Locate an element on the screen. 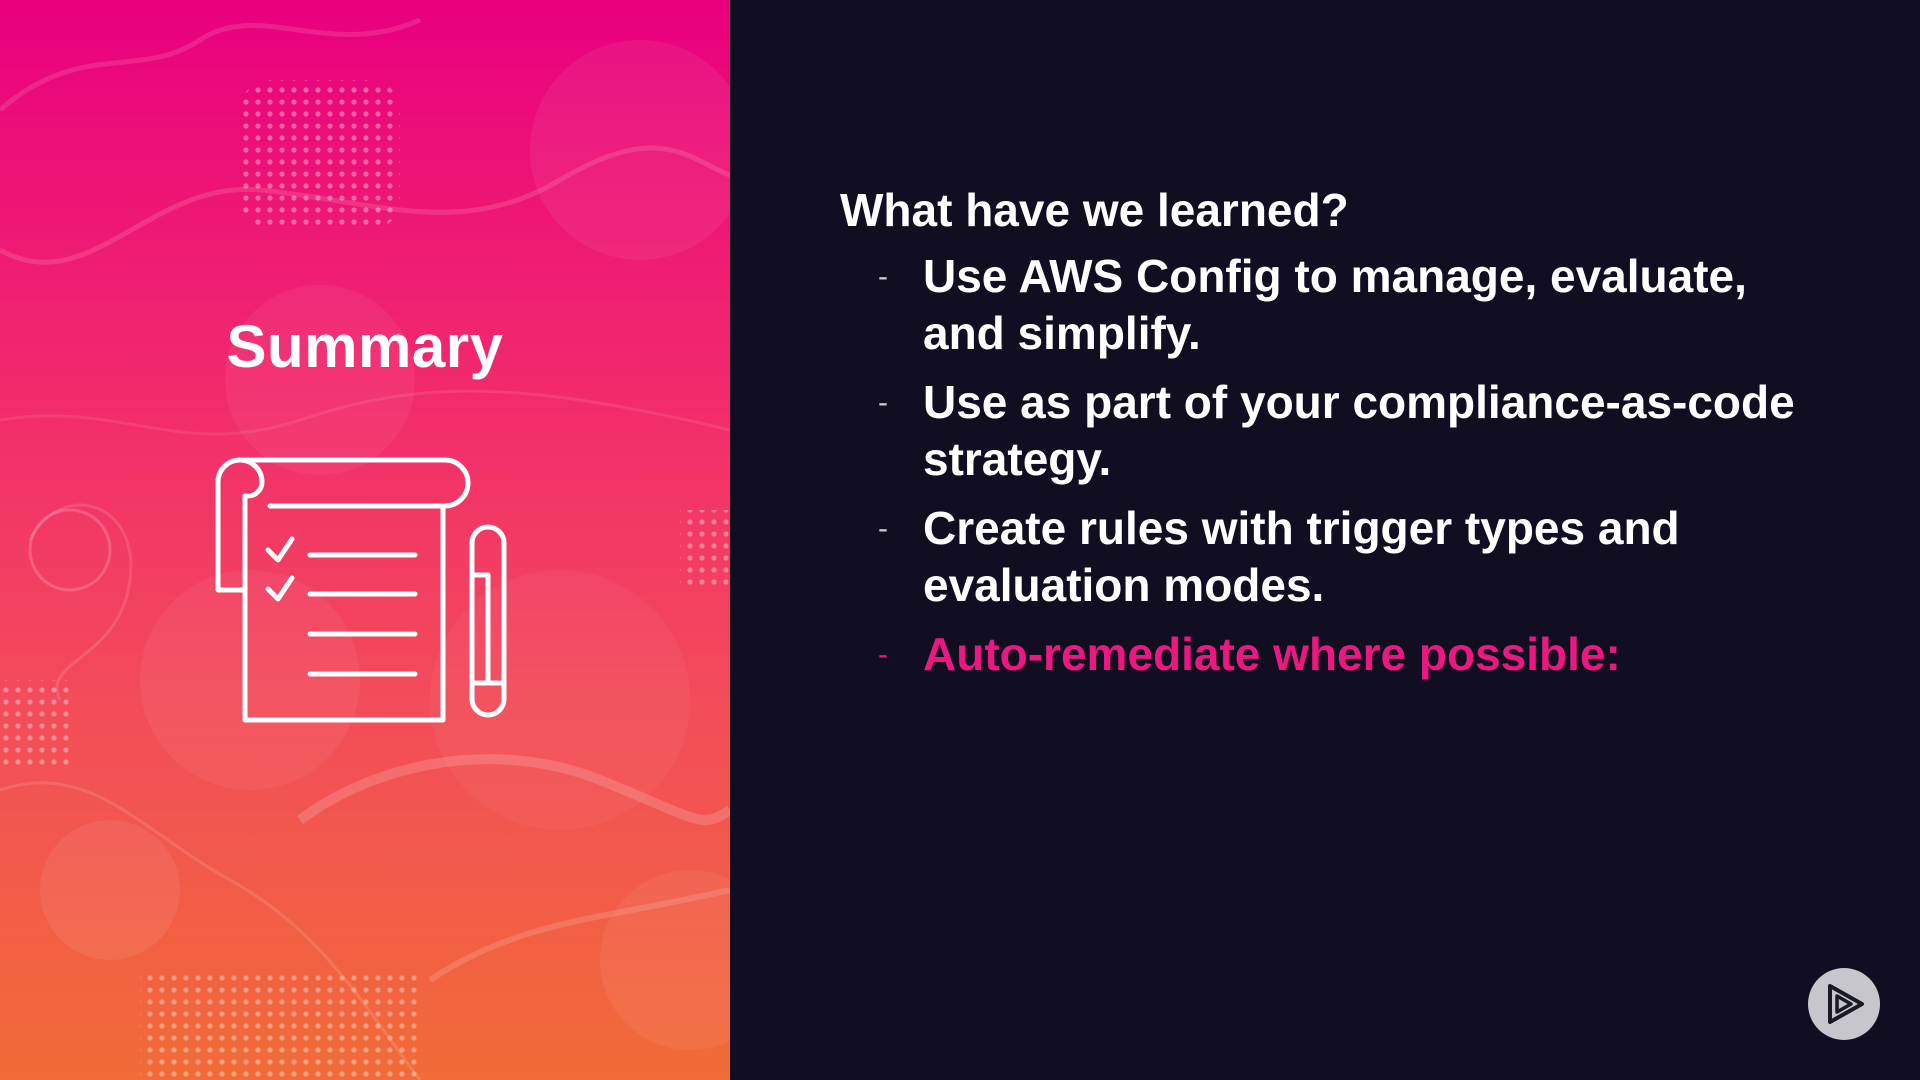  play-triangle-icon is located at coordinates (1846, 1004).